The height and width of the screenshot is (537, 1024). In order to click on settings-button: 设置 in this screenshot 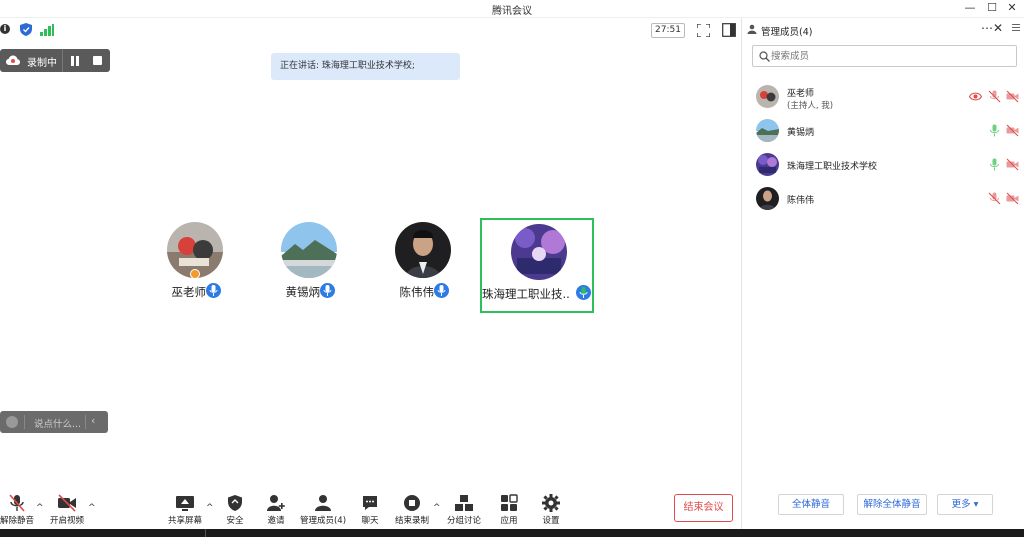, I will do `click(551, 511)`.